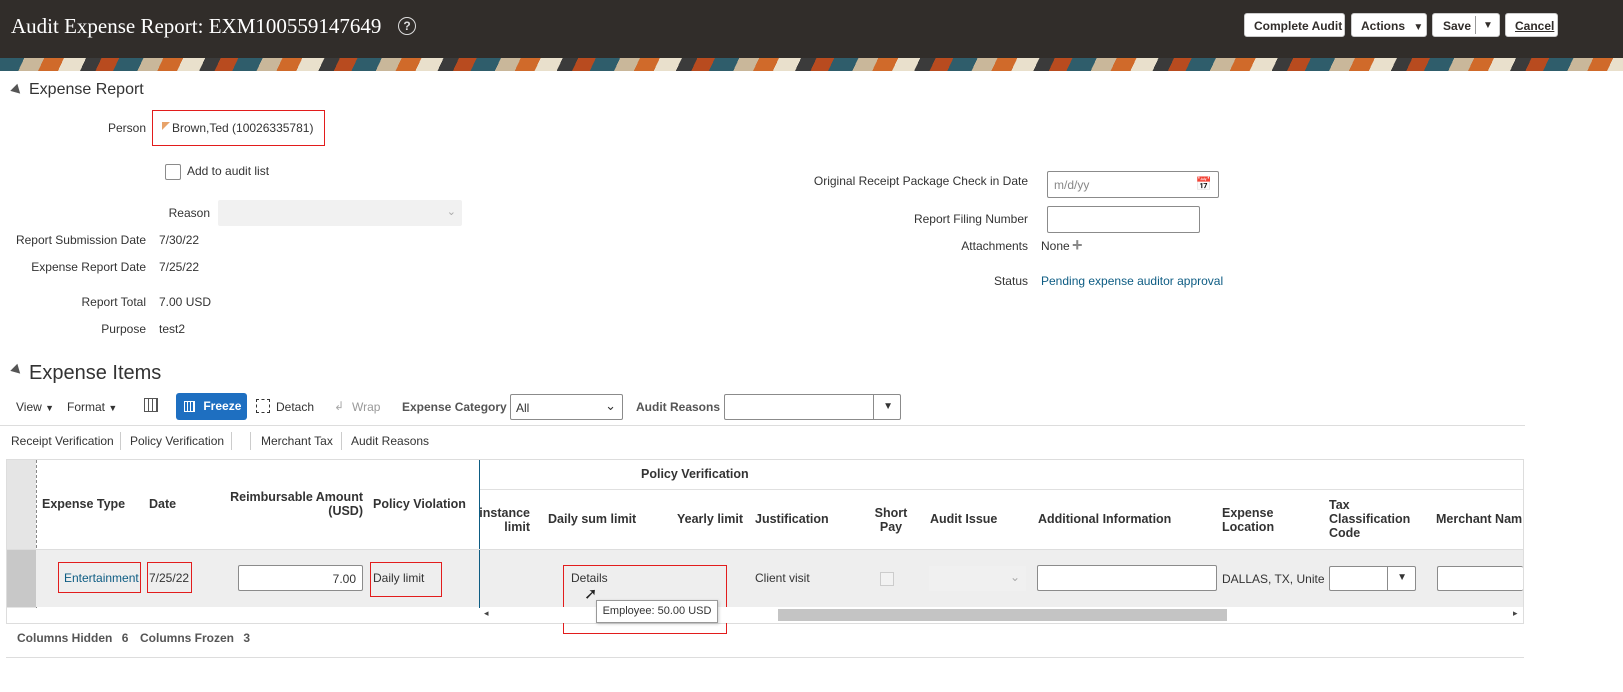  What do you see at coordinates (710, 519) in the screenshot?
I see `column-yearly-limit: Yearly limit` at bounding box center [710, 519].